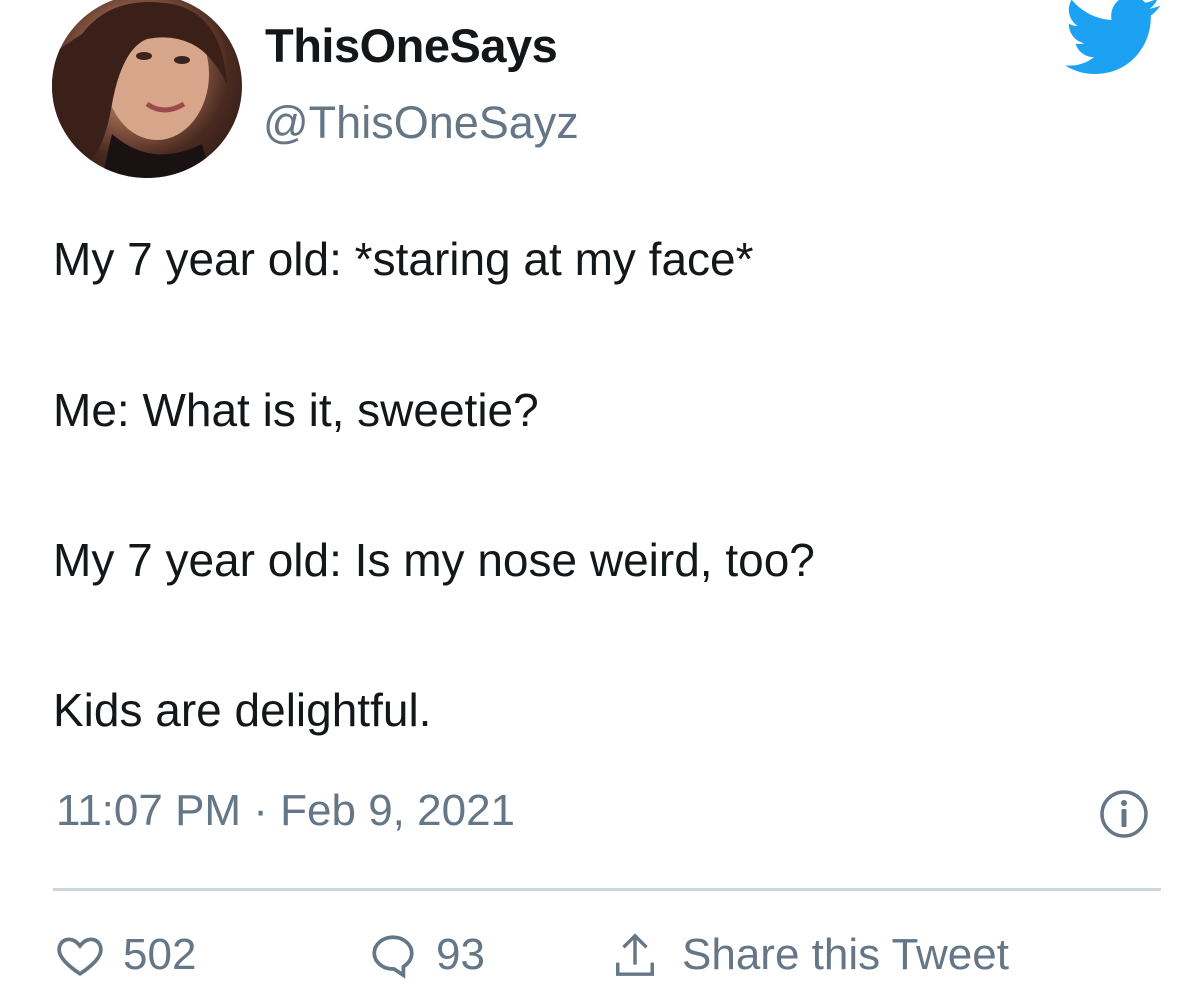 The image size is (1200, 990). I want to click on heart-icon, so click(80, 956).